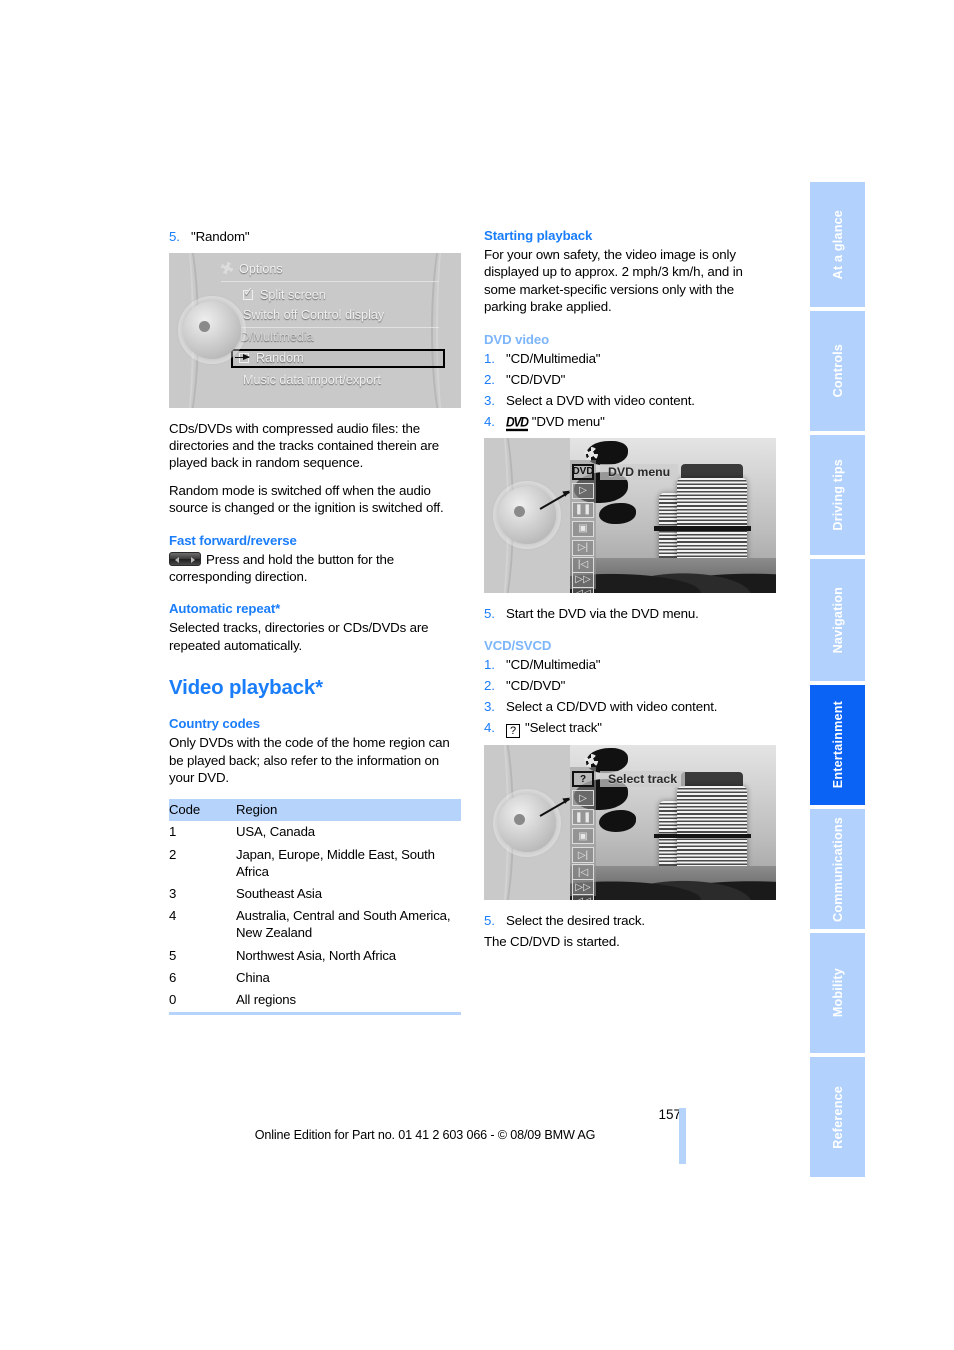 This screenshot has height=1350, width=954. I want to click on sidebar-tab-controls: Controls, so click(837, 371).